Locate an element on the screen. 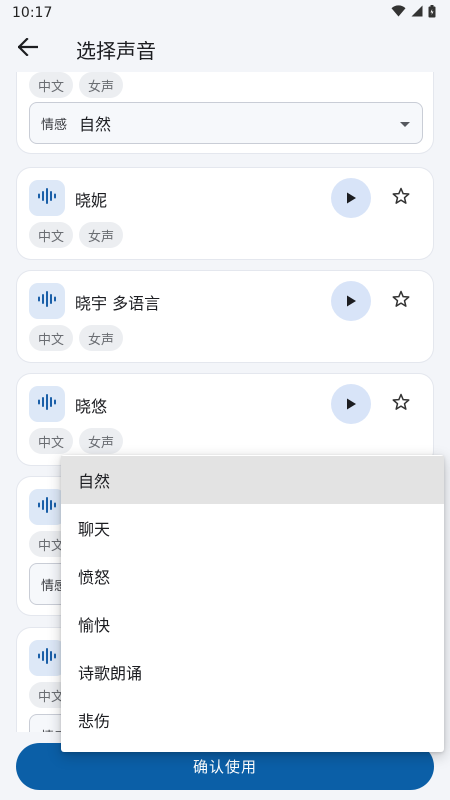 The width and height of the screenshot is (450, 800). voice-card: 晓妮 中文 女声 is located at coordinates (225, 213).